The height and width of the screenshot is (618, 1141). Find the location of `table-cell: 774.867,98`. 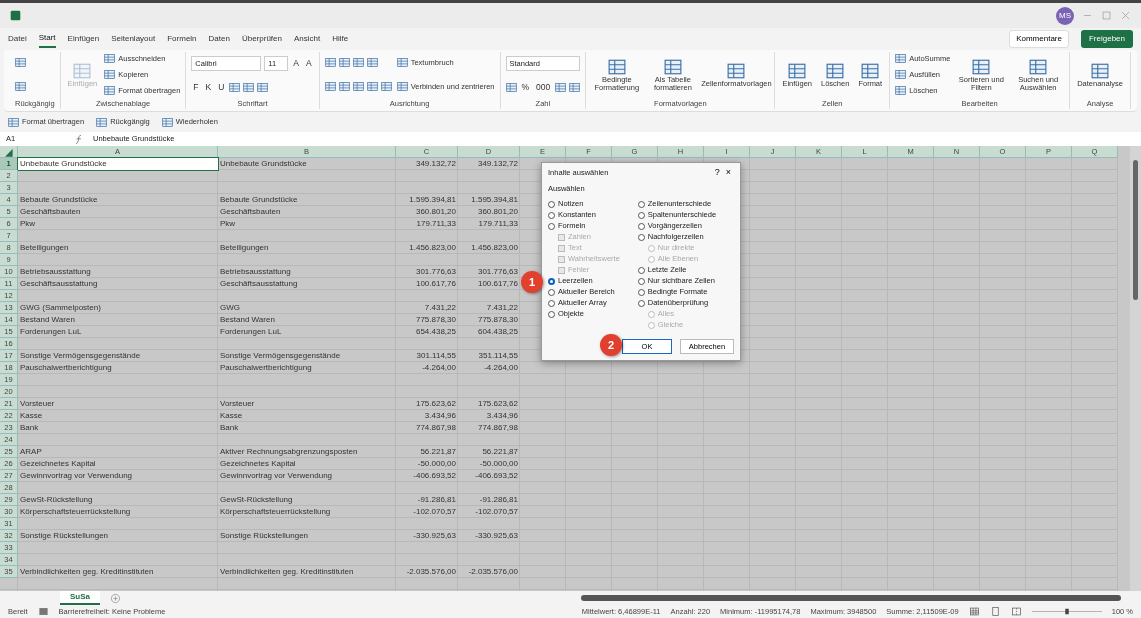

table-cell: 774.867,98 is located at coordinates (427, 428).